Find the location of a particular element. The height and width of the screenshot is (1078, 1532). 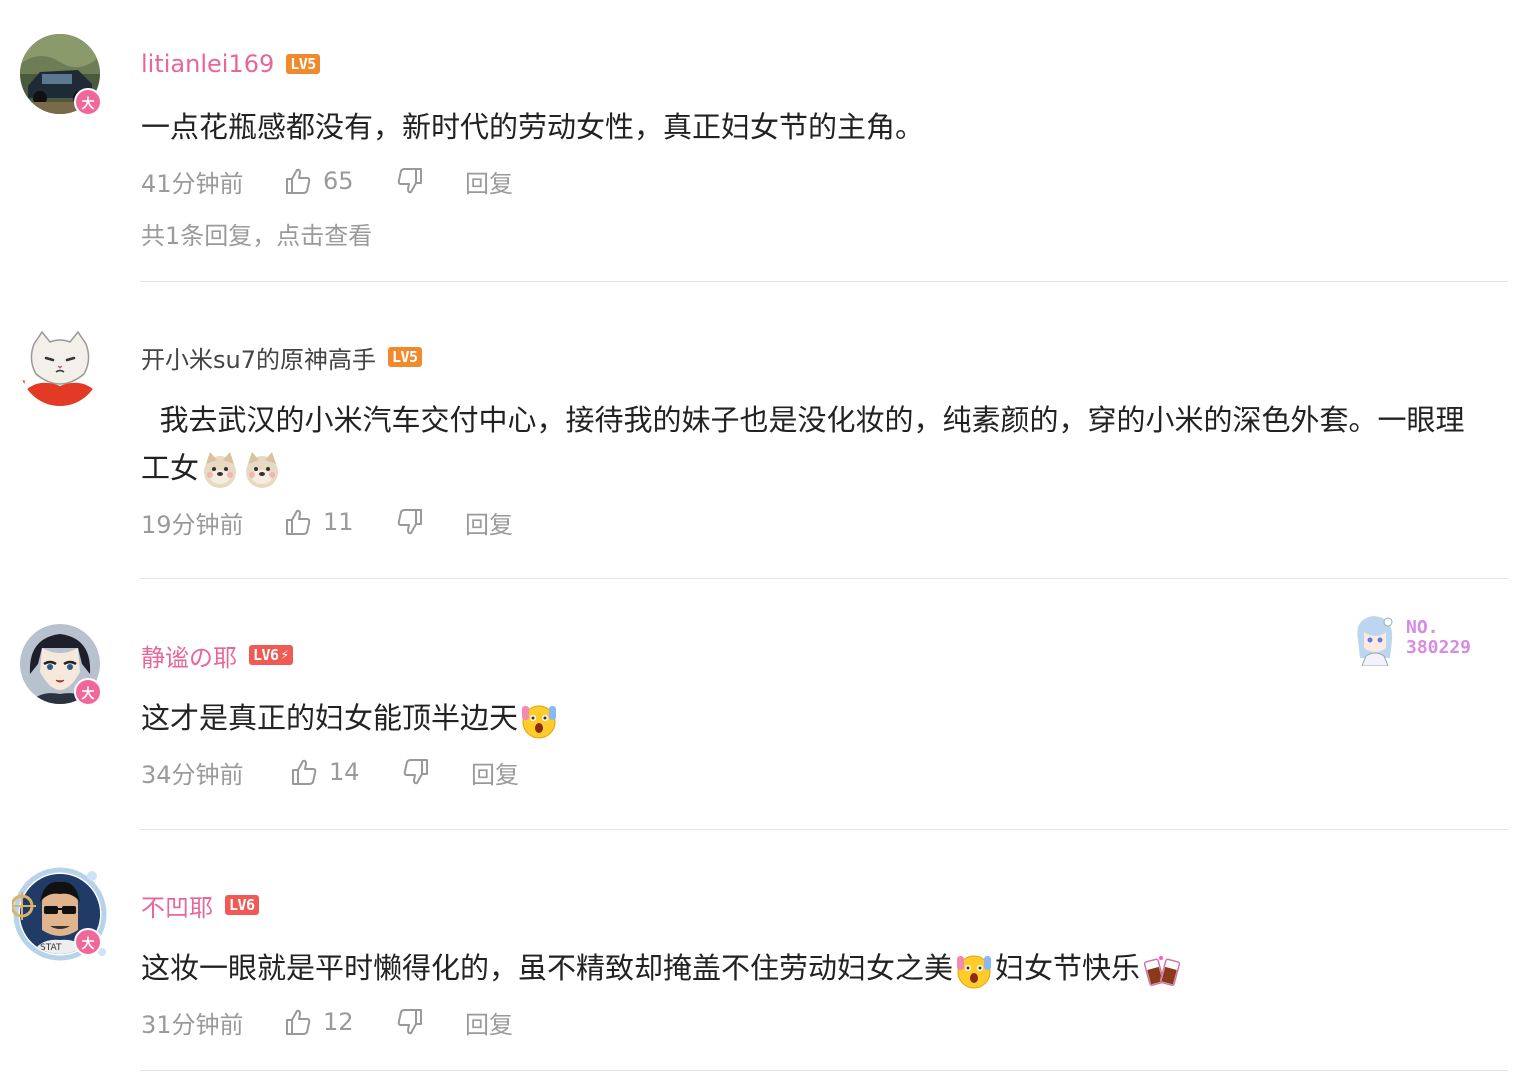

level-badge: LV6 is located at coordinates (242, 905).